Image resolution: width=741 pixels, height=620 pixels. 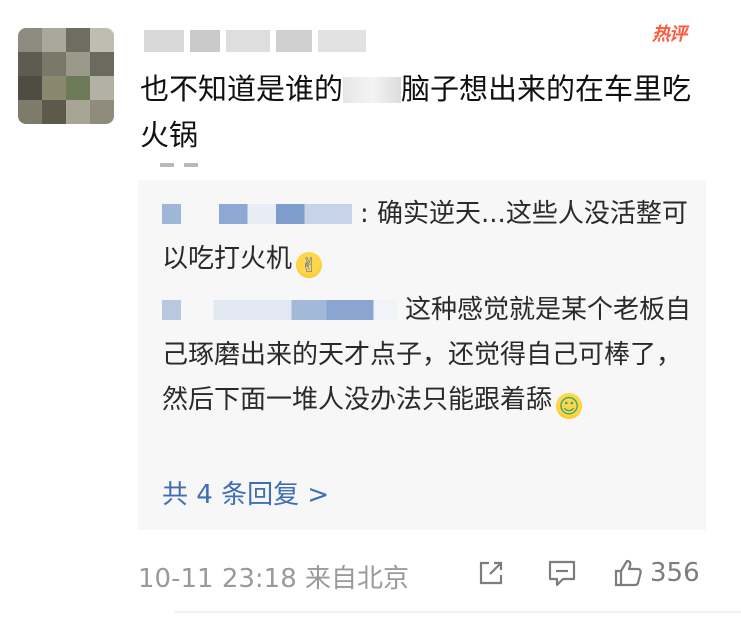 What do you see at coordinates (274, 41) in the screenshot?
I see `username-blurred` at bounding box center [274, 41].